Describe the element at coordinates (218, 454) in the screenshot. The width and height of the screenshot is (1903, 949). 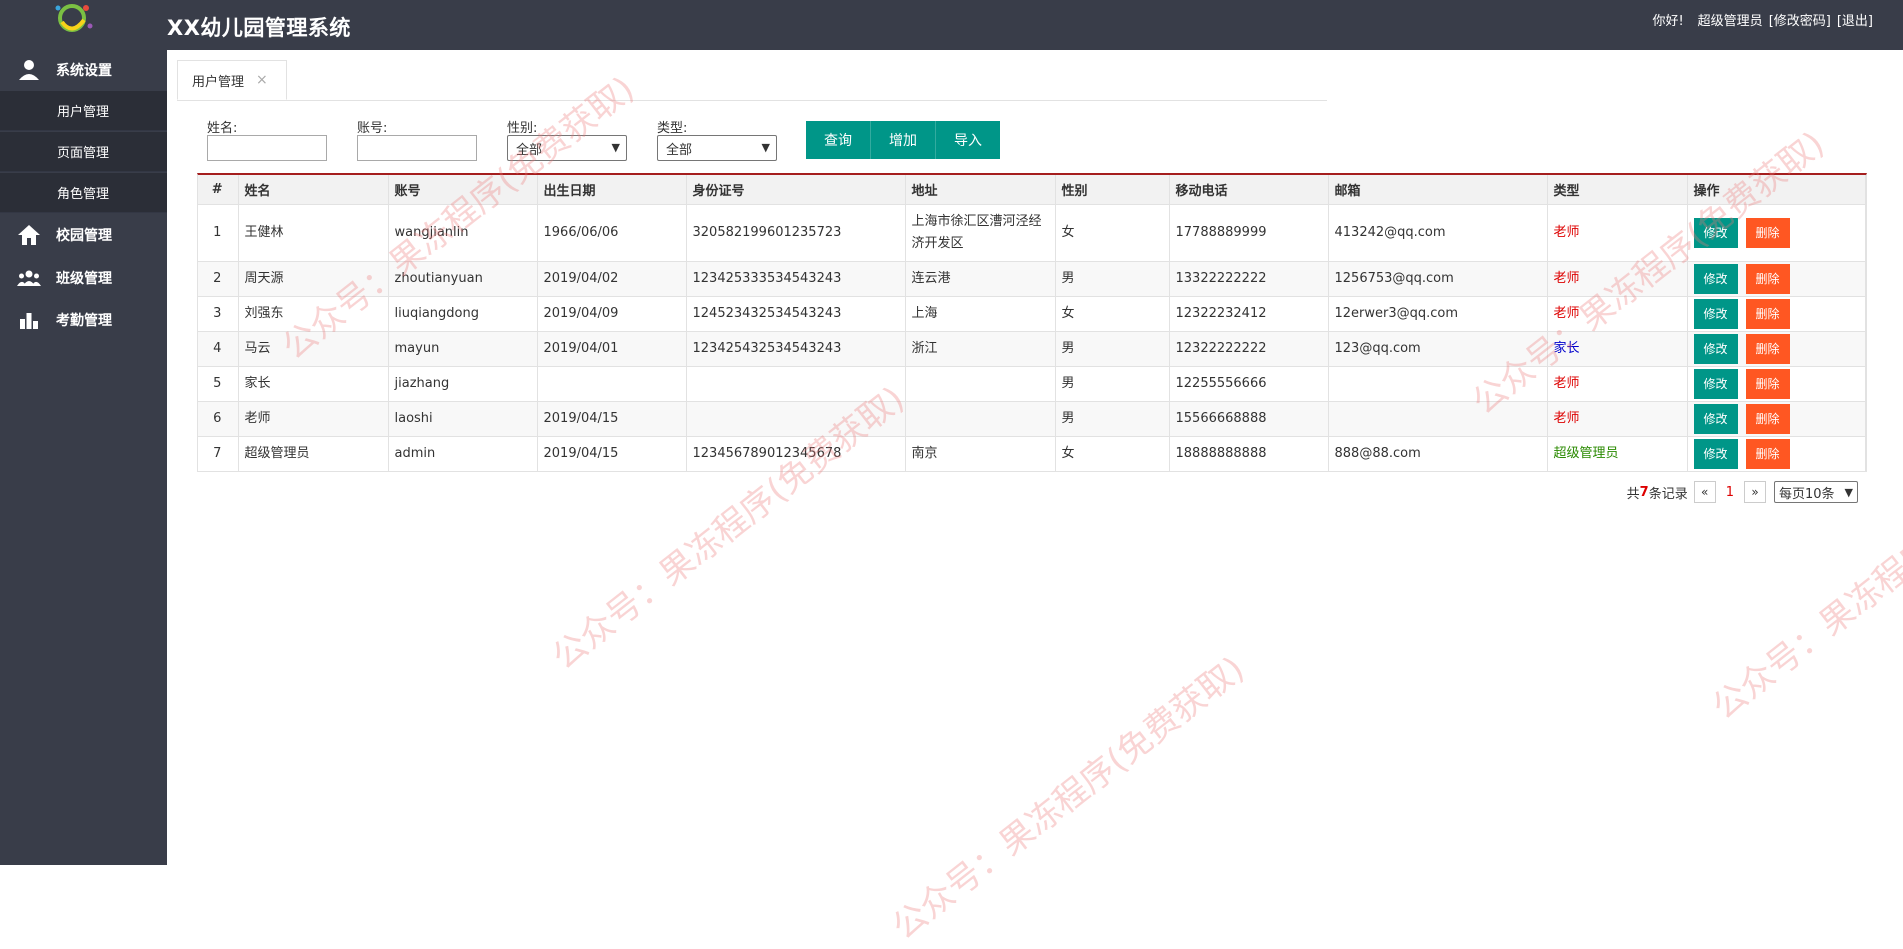
I see `row-index: 7` at that location.